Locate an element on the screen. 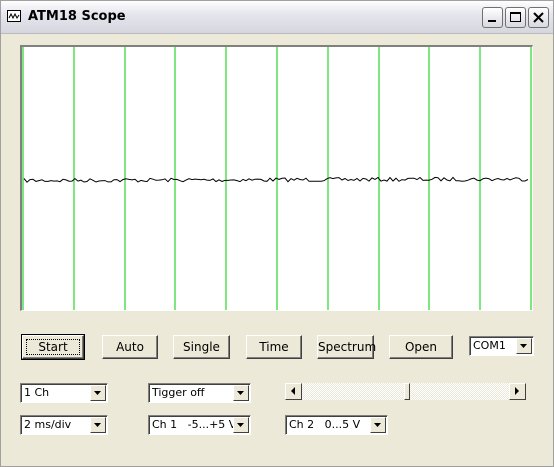 This screenshot has height=467, width=554. open-button: Open is located at coordinates (421, 347).